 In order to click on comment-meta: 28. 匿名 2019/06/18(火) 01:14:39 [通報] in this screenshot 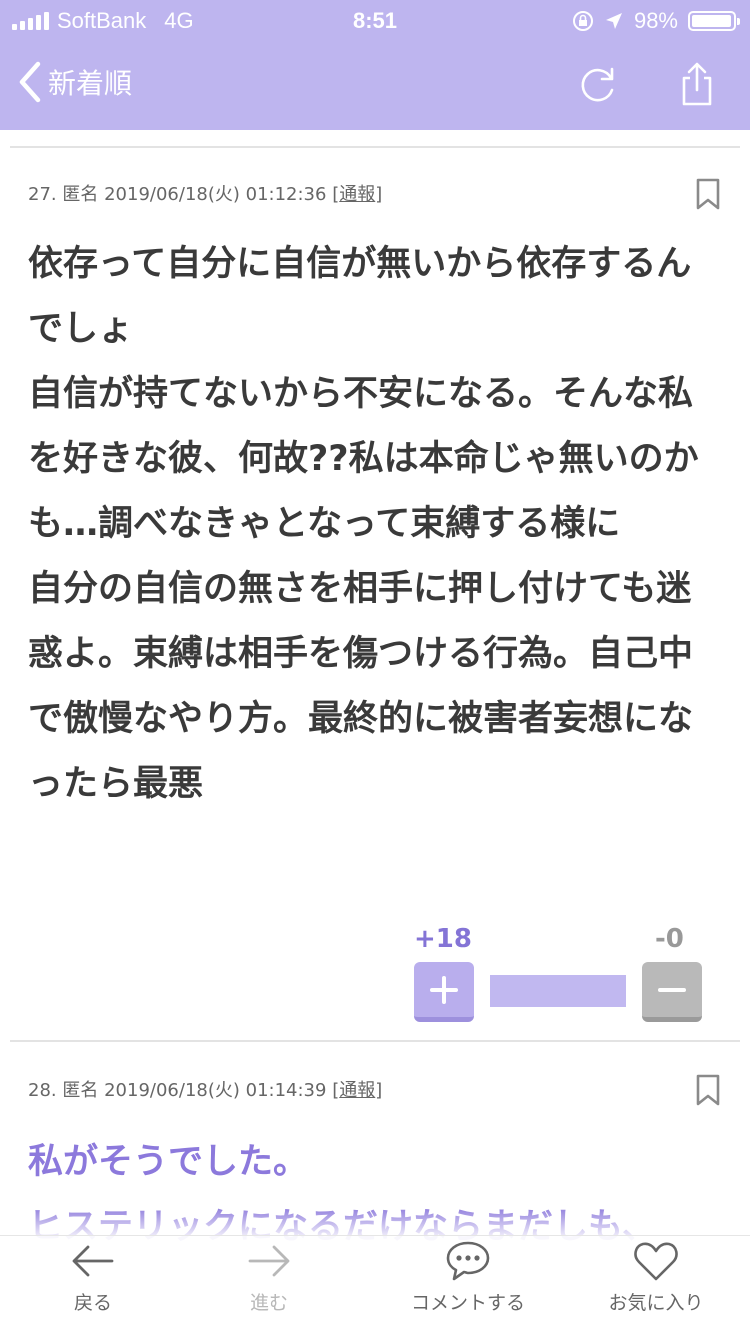, I will do `click(205, 1089)`.